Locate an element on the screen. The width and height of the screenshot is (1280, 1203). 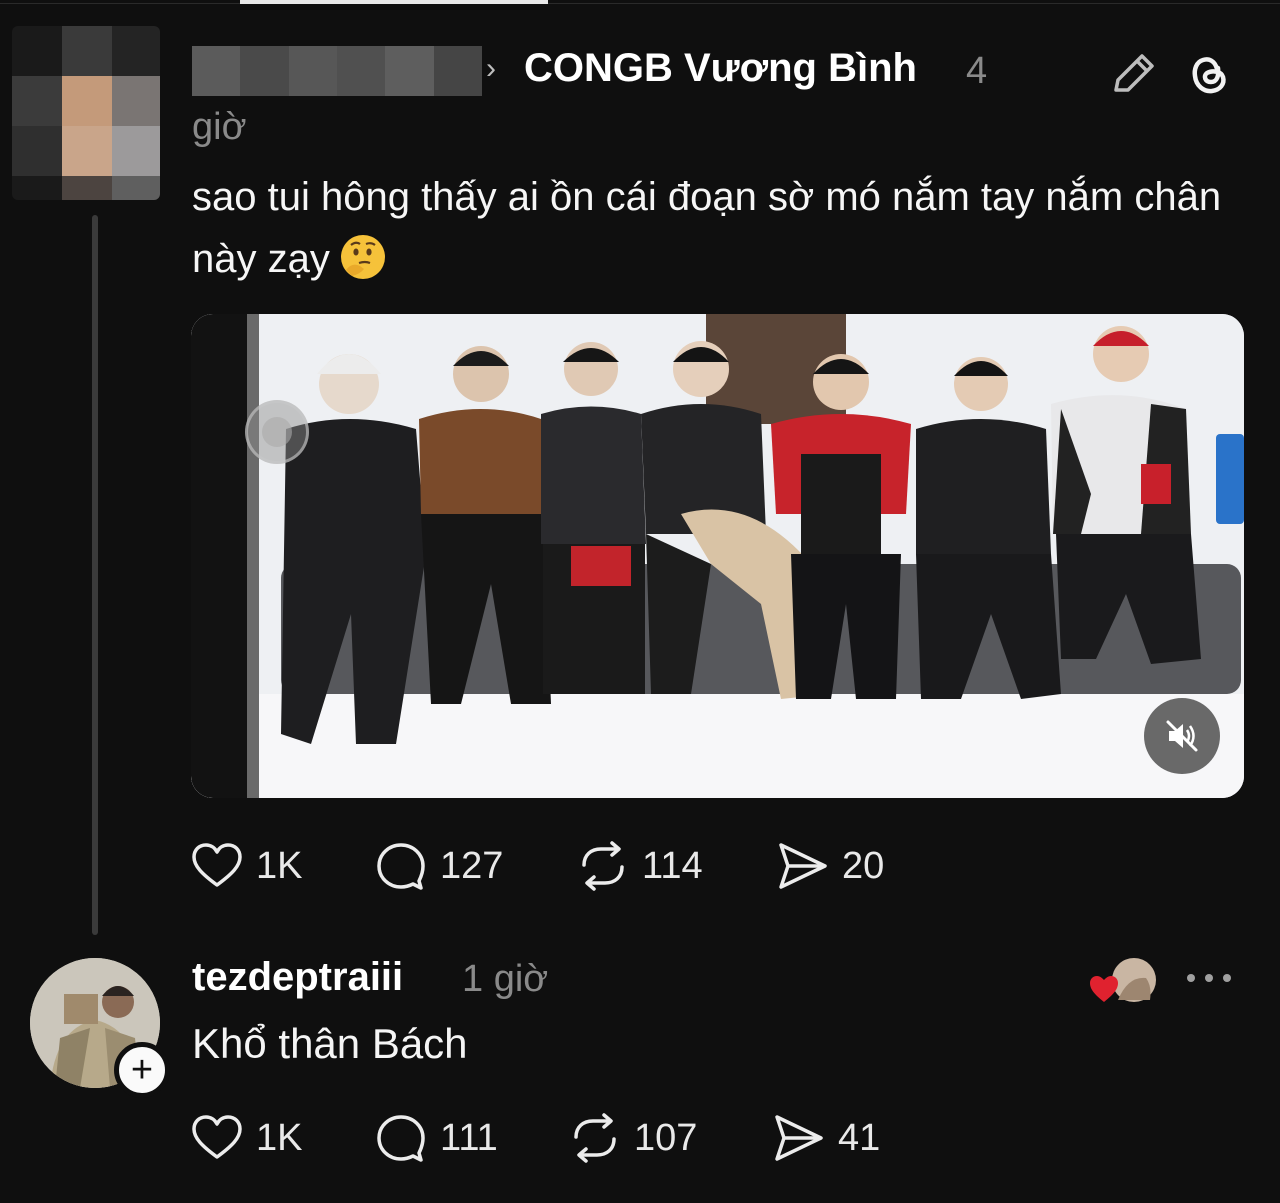
thread-line is located at coordinates (95, 575).